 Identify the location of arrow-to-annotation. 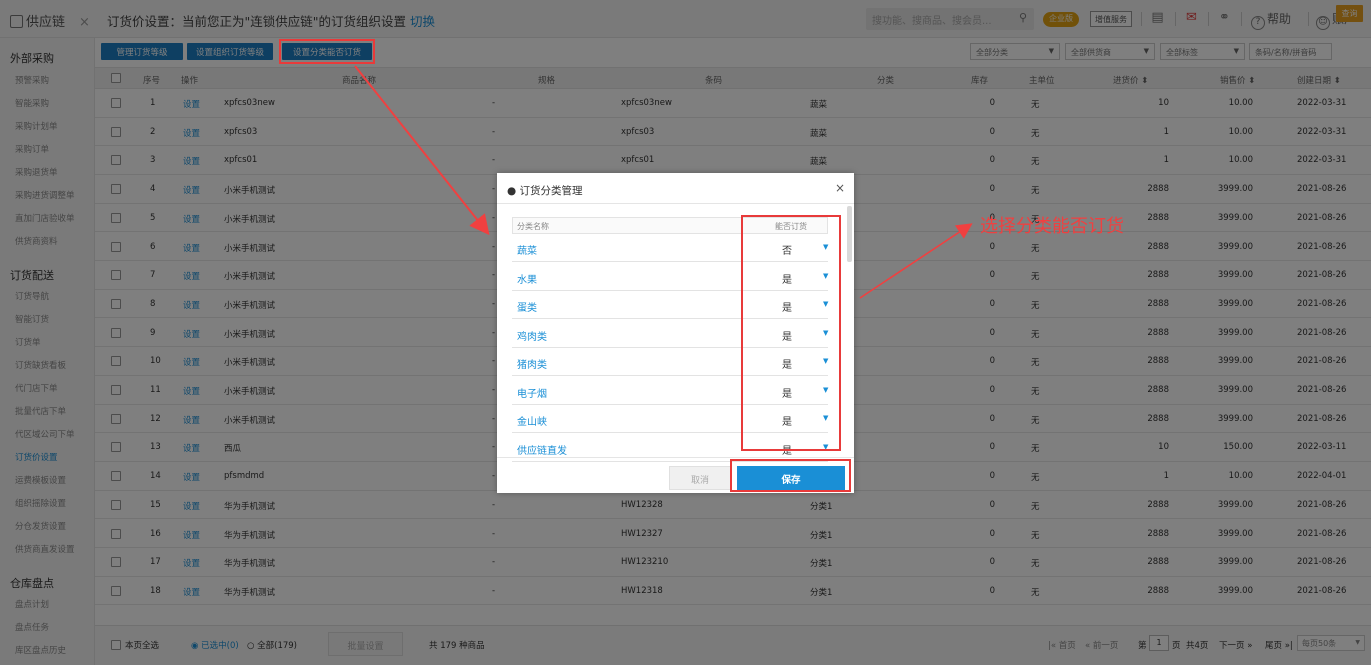
(916, 261).